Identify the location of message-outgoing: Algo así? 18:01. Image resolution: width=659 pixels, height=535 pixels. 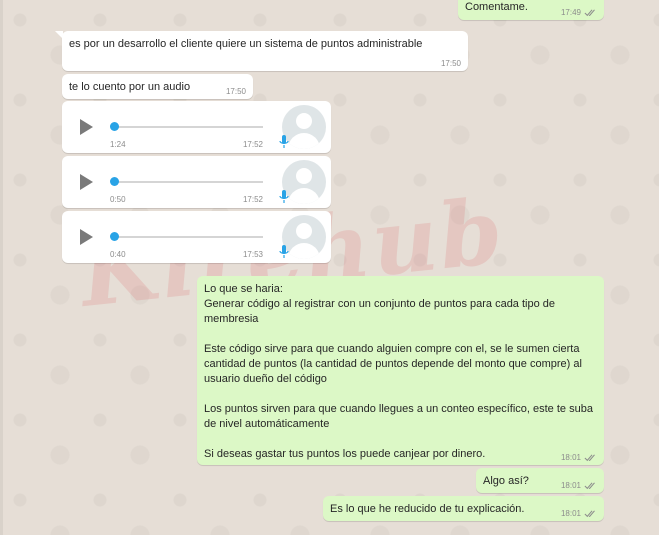
(540, 480).